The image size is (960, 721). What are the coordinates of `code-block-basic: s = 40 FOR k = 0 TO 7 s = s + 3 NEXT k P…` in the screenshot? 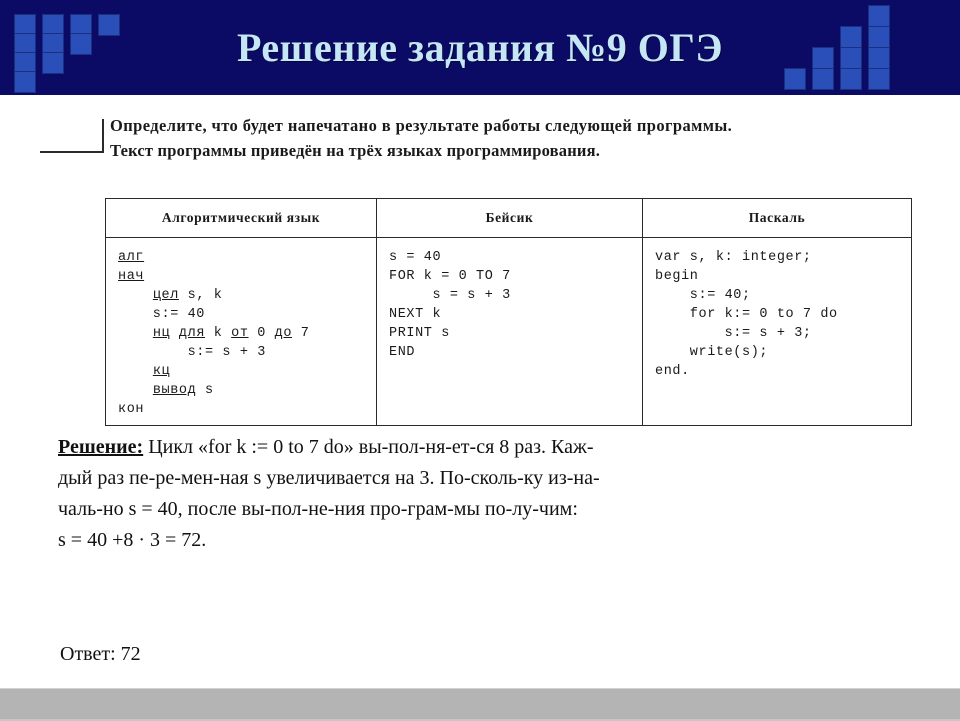 It's located at (450, 305).